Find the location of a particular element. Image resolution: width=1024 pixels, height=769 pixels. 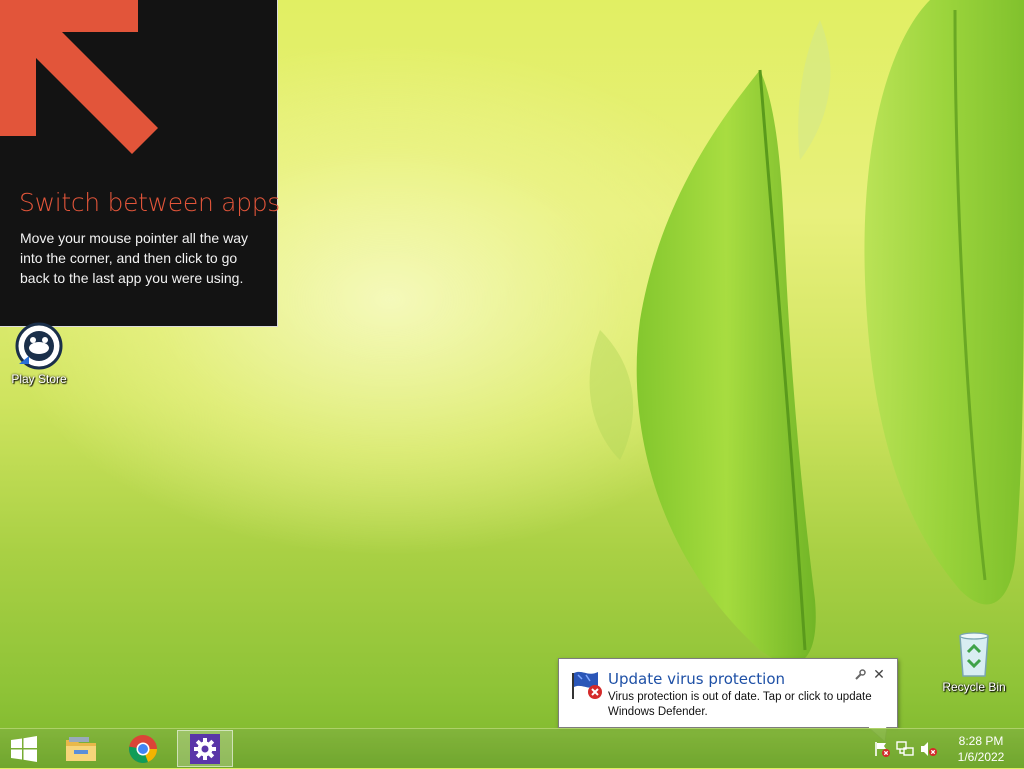

defender-flag-icon is located at coordinates (587, 685).